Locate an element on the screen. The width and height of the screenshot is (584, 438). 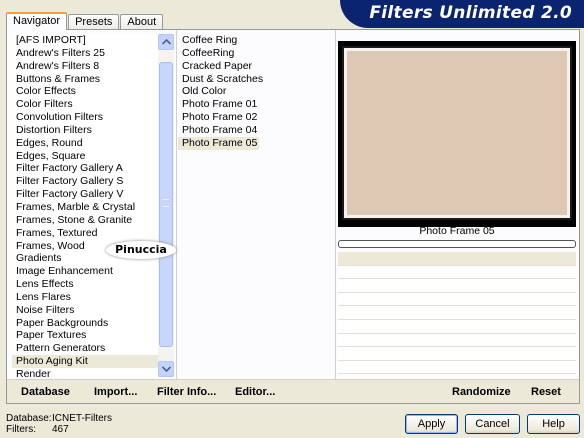
filter-item: Cracked Paper is located at coordinates (255, 66).